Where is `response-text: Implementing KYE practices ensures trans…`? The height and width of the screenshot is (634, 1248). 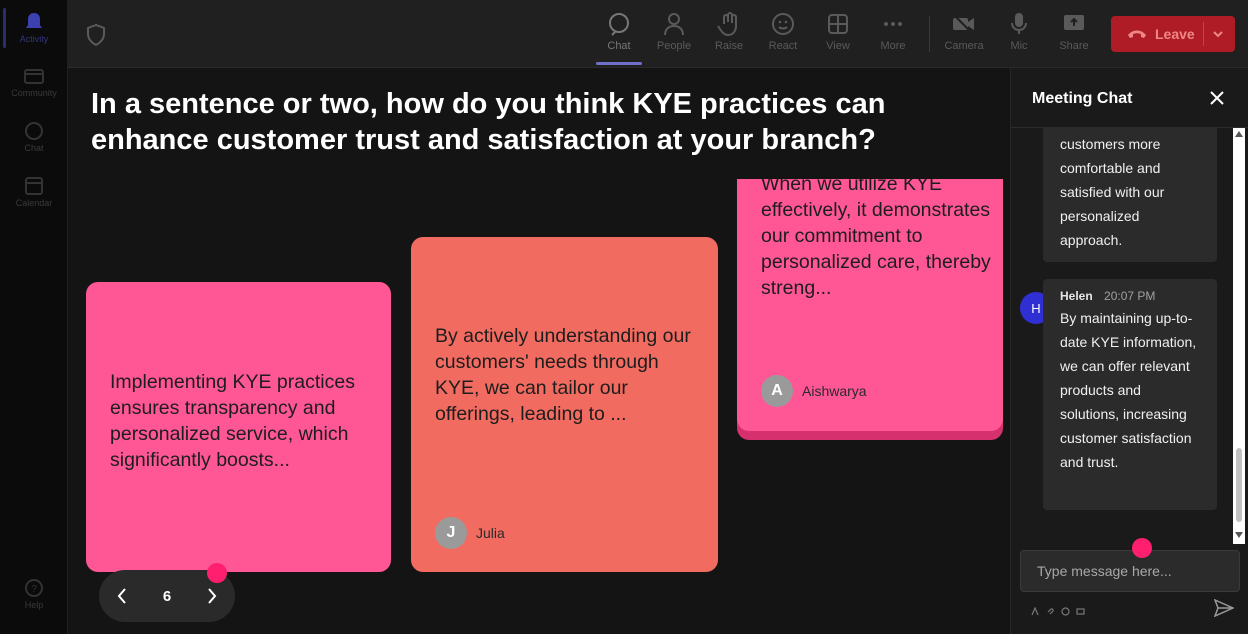 response-text: Implementing KYE practices ensures trans… is located at coordinates (232, 421).